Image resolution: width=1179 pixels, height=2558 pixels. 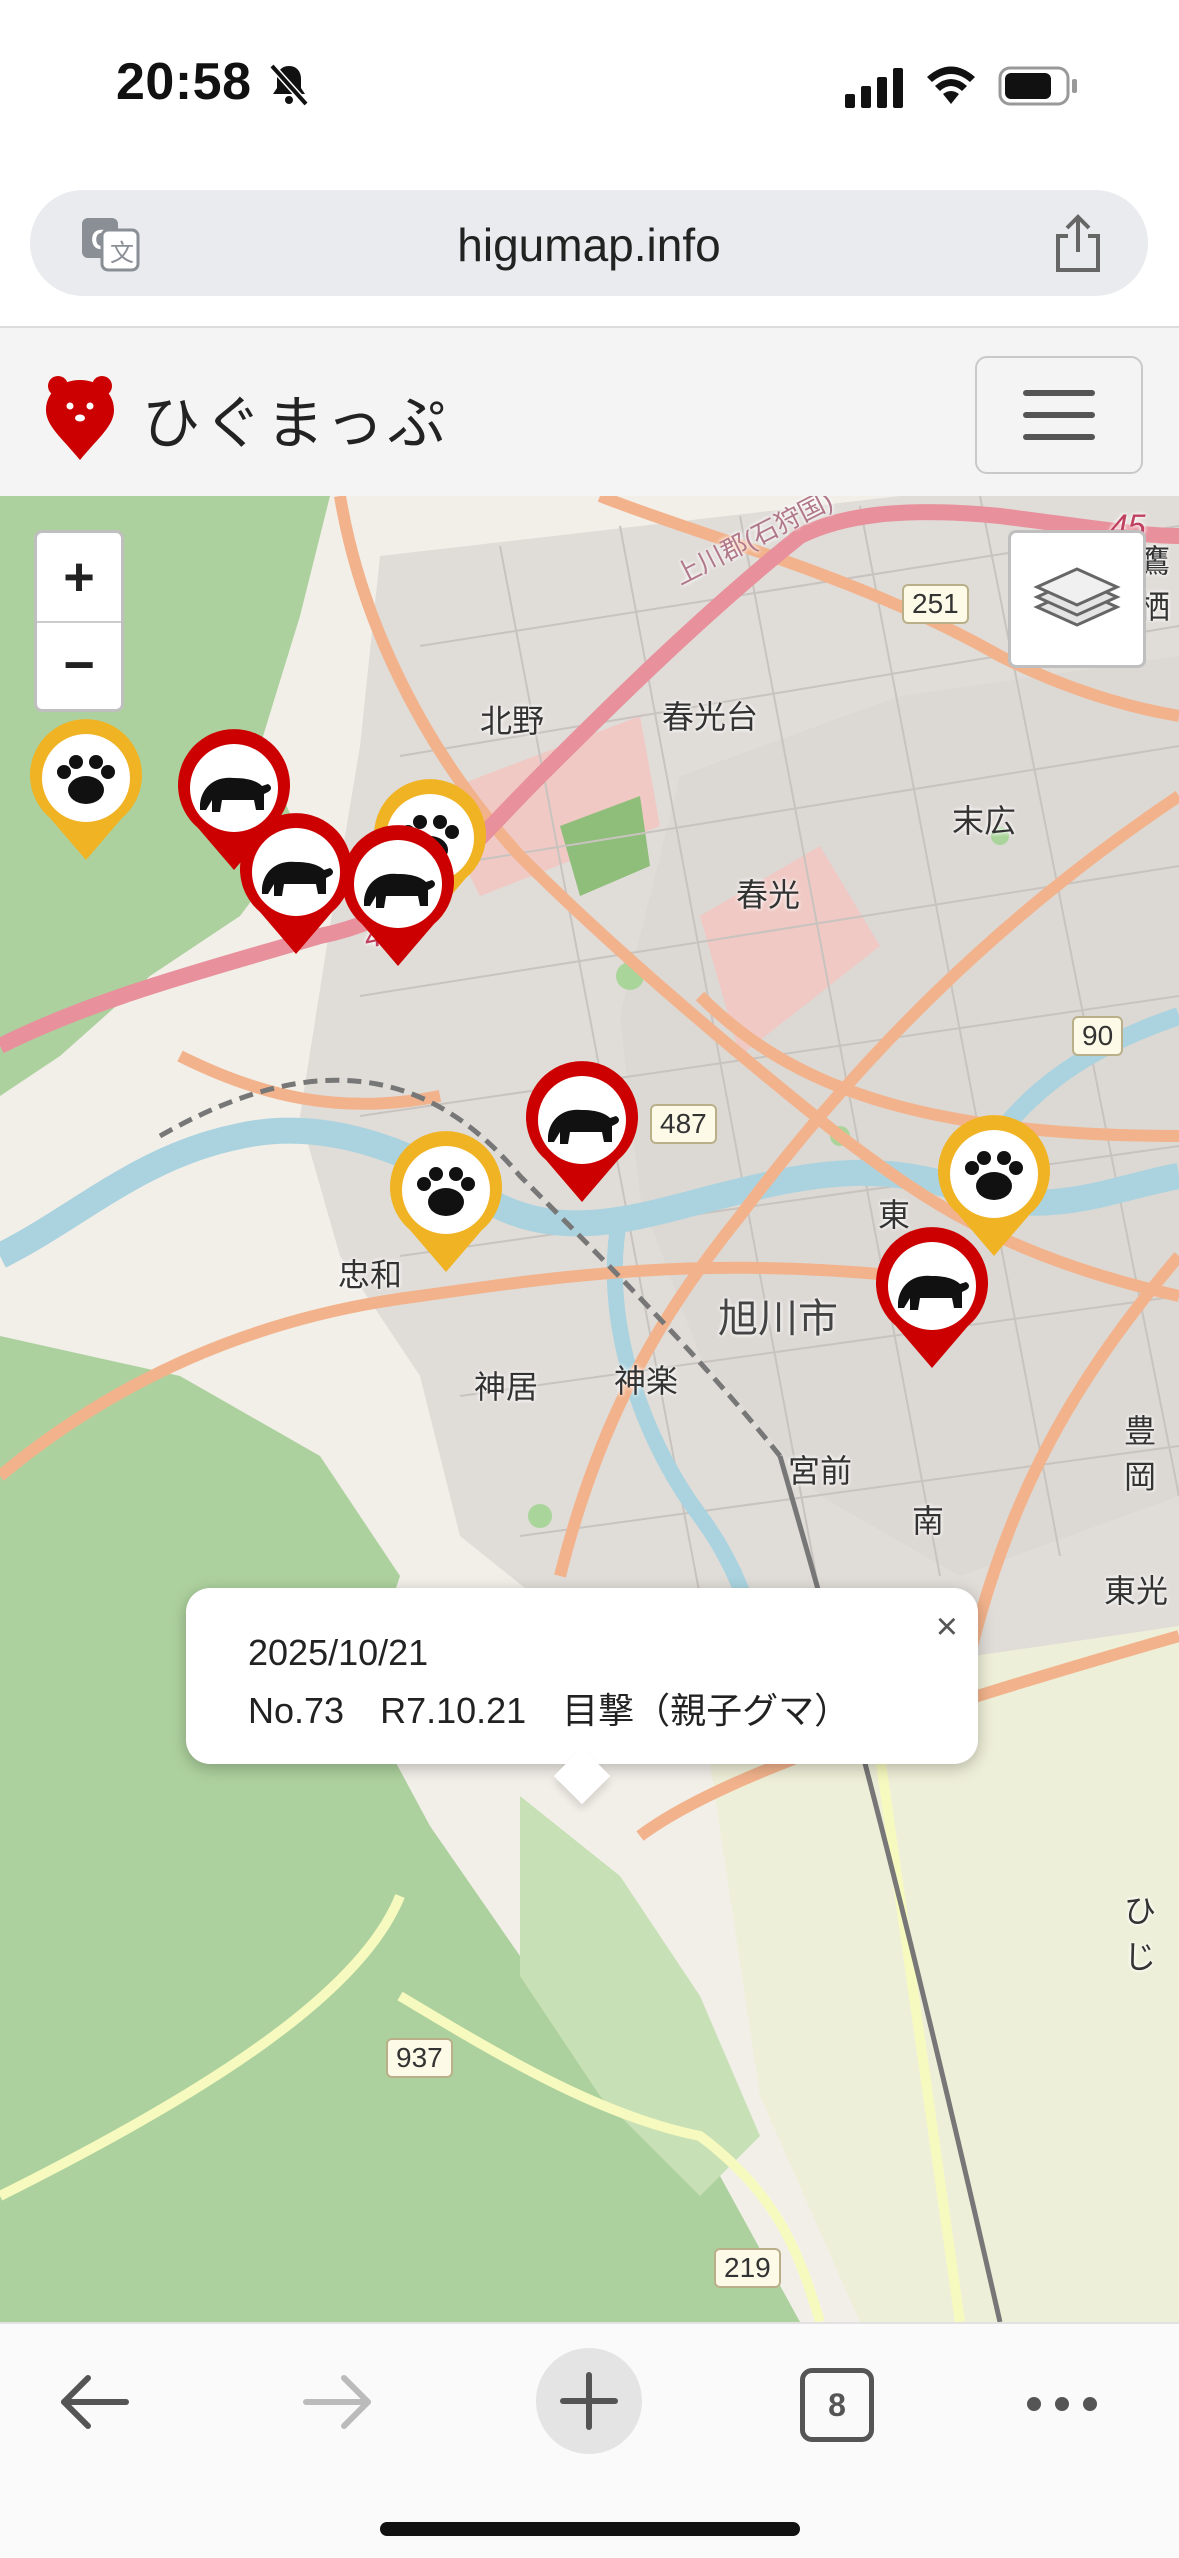 I want to click on home-indicator, so click(x=590, y=2529).